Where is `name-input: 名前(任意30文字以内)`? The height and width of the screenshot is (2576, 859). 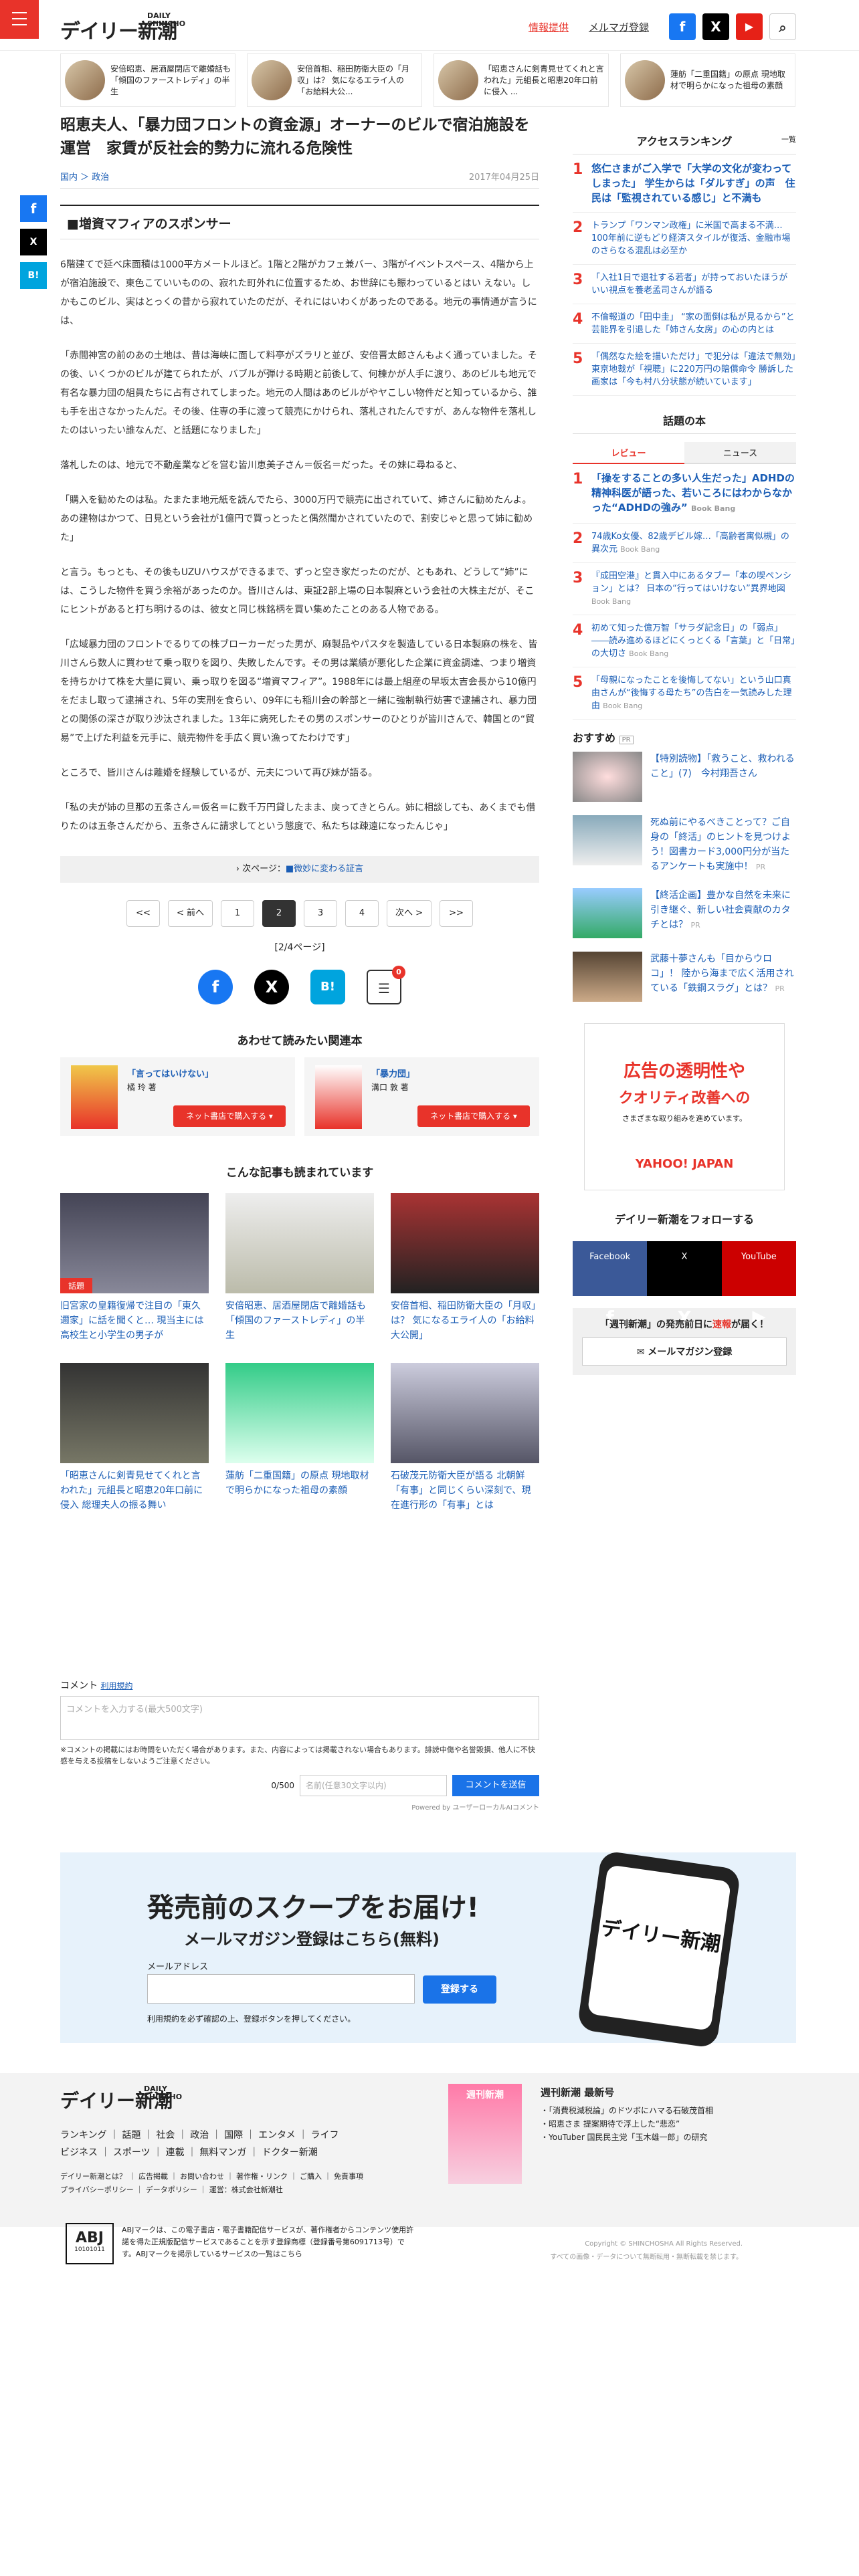
name-input: 名前(任意30文字以内) is located at coordinates (373, 1785).